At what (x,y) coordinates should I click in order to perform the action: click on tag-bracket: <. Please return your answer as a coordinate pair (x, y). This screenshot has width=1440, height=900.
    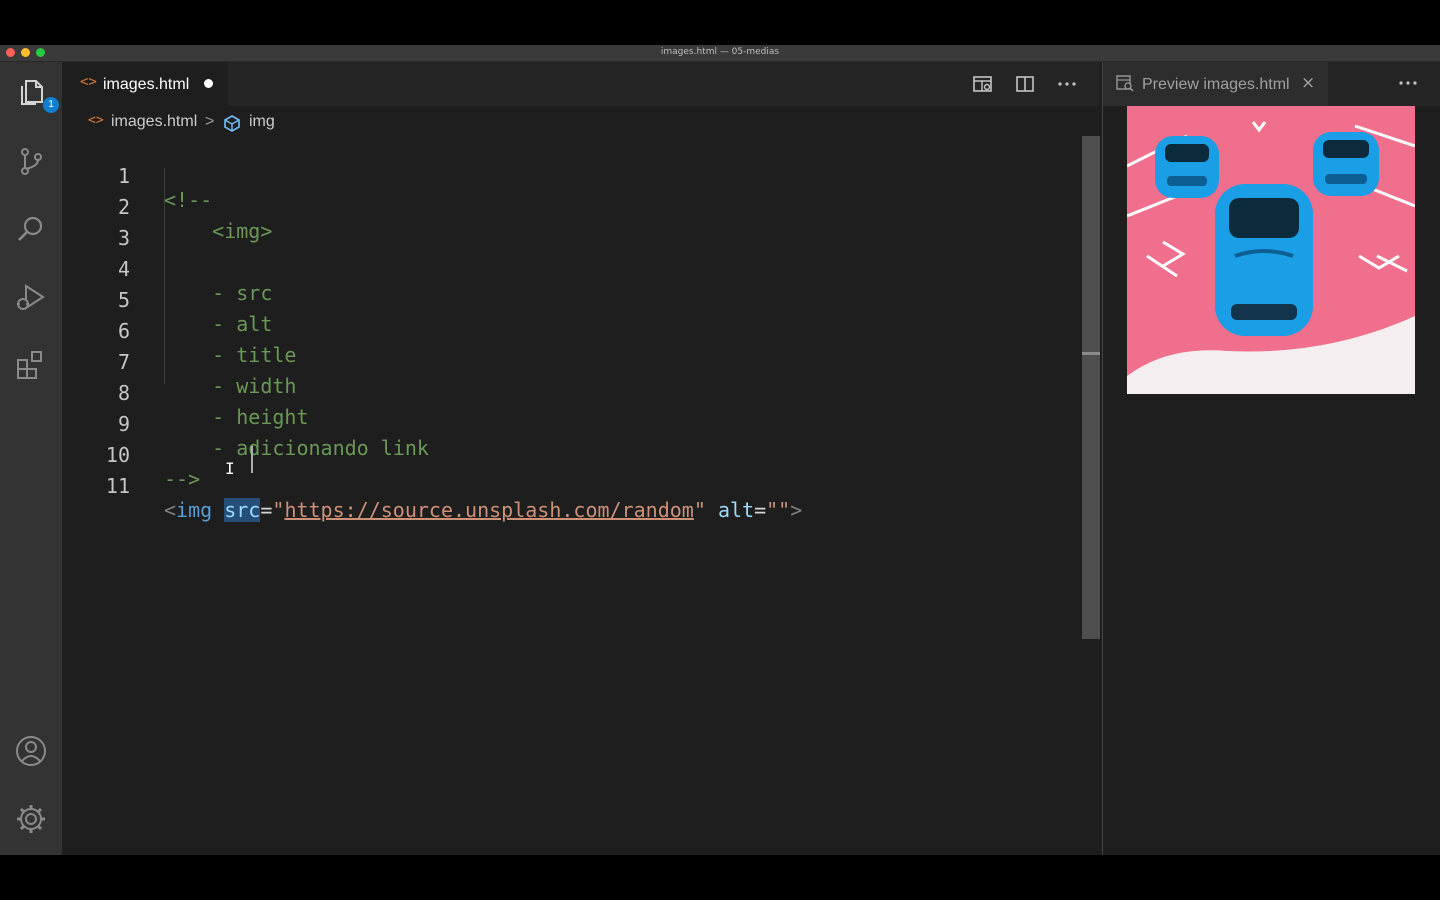
    Looking at the image, I should click on (170, 510).